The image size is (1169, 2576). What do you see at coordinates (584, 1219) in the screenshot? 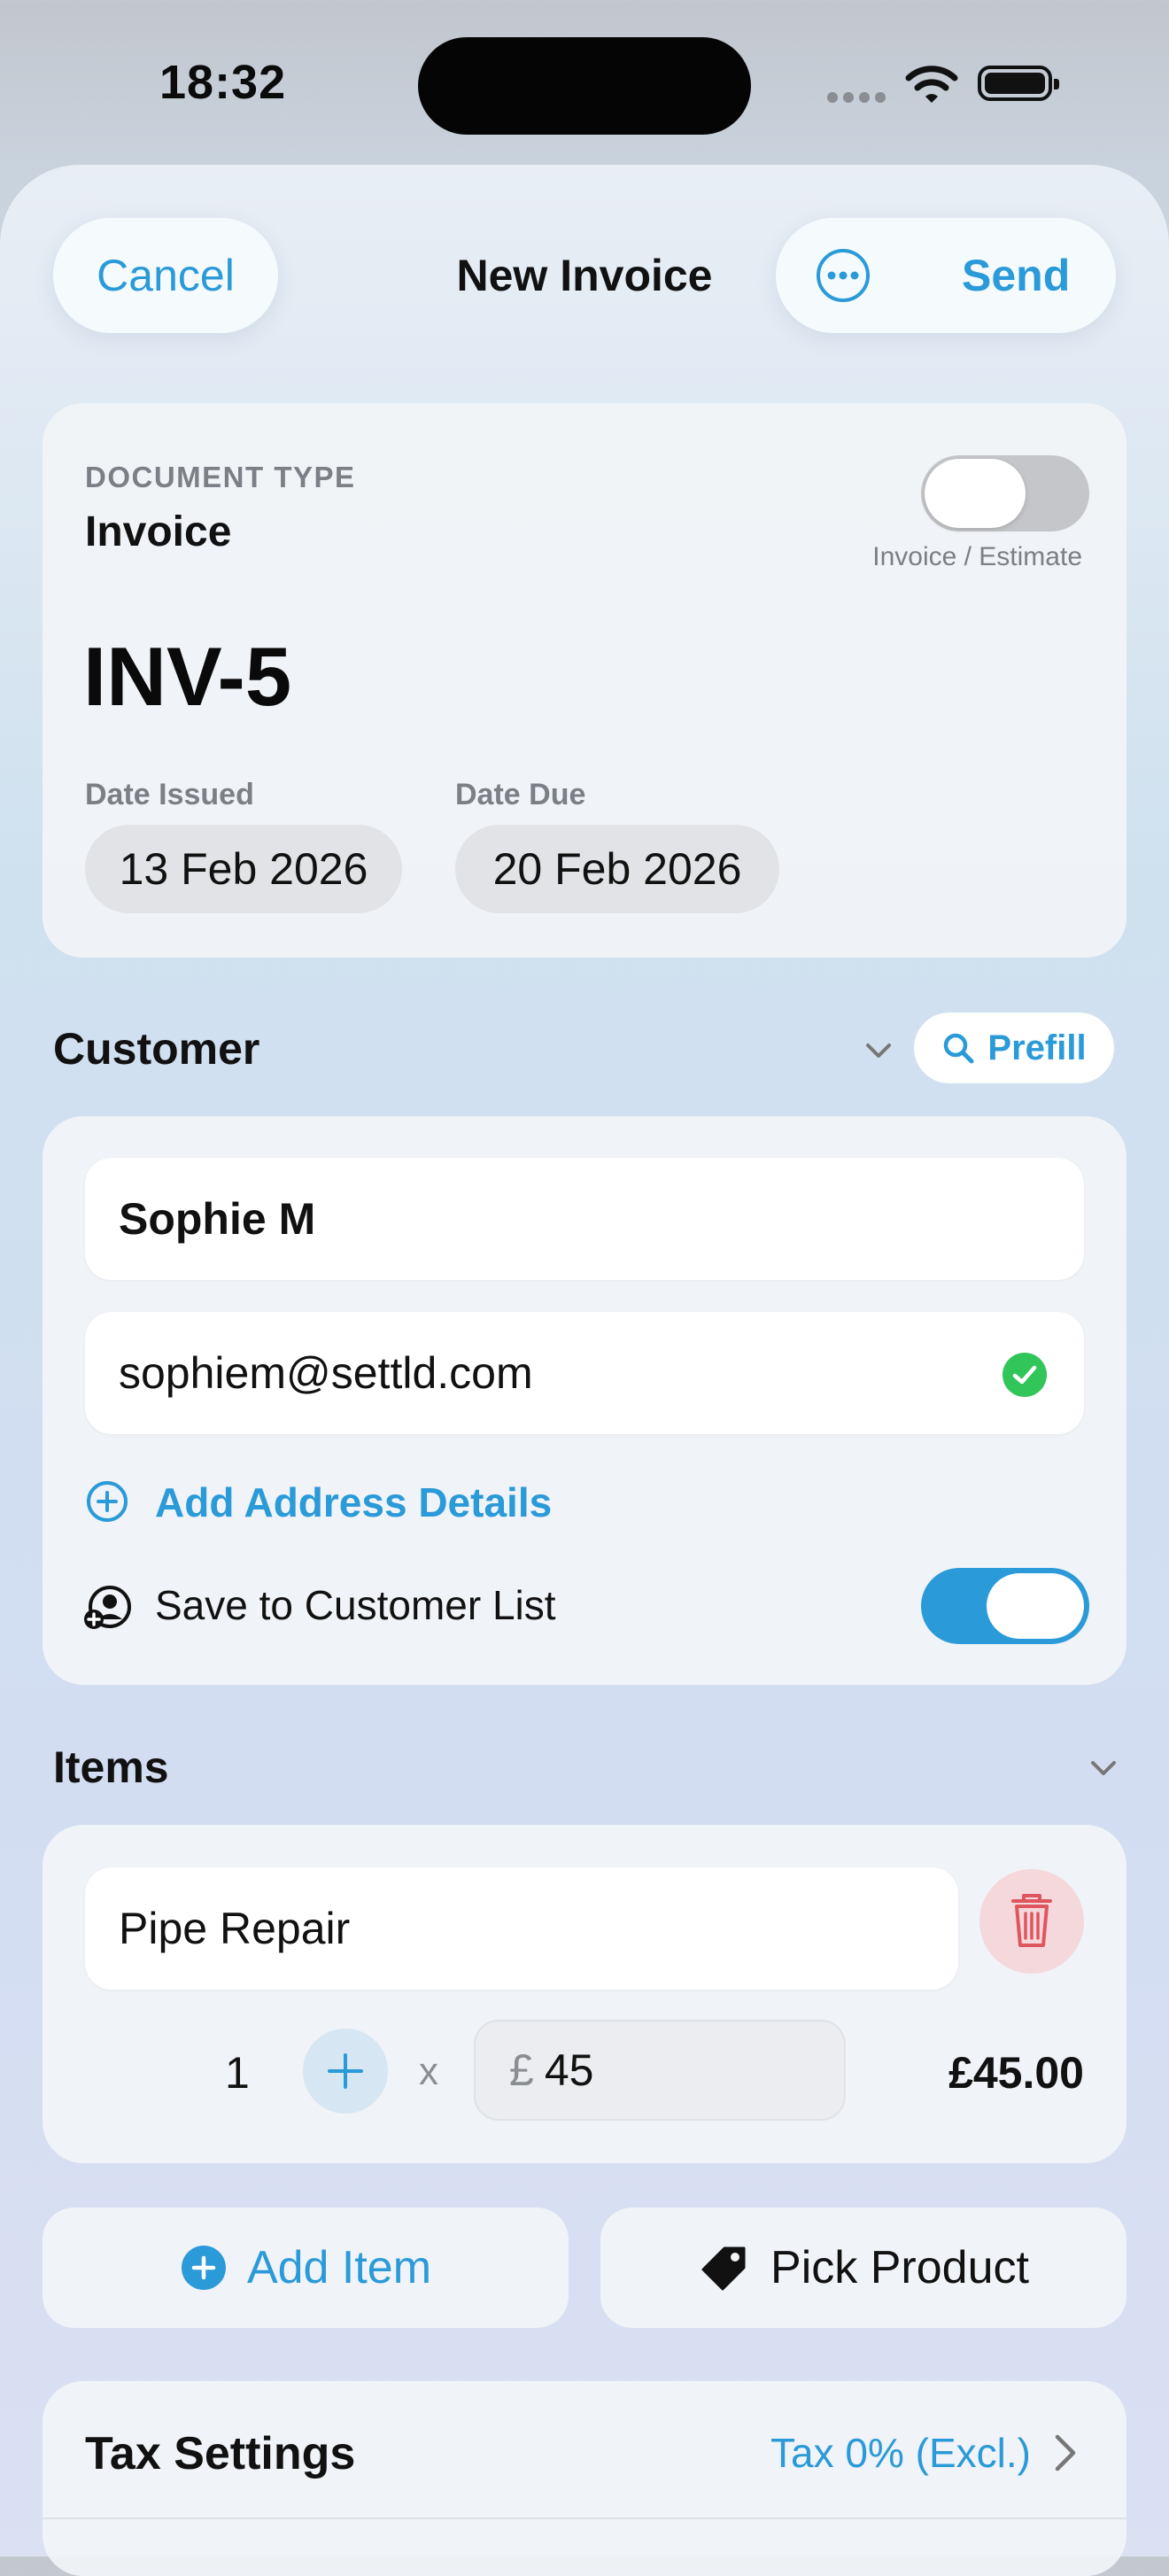
I see `customer-name-field: Sophie M` at bounding box center [584, 1219].